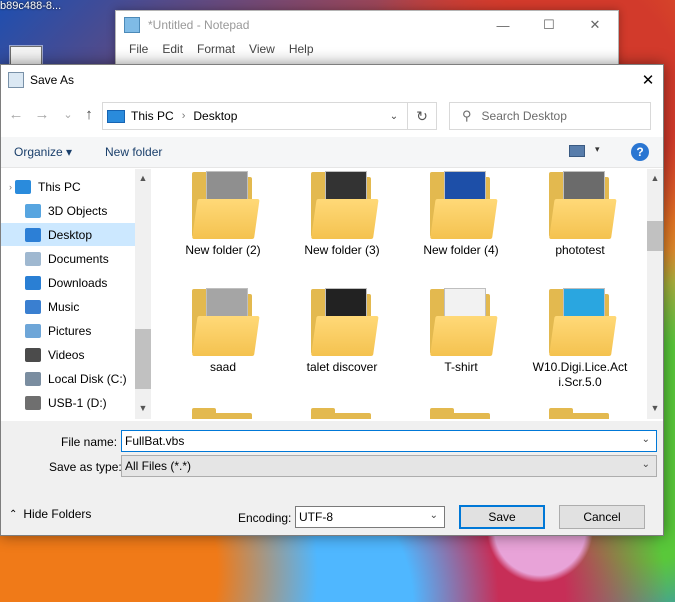 The image size is (675, 602). I want to click on save-type-value: All Files (*.*), so click(158, 466).